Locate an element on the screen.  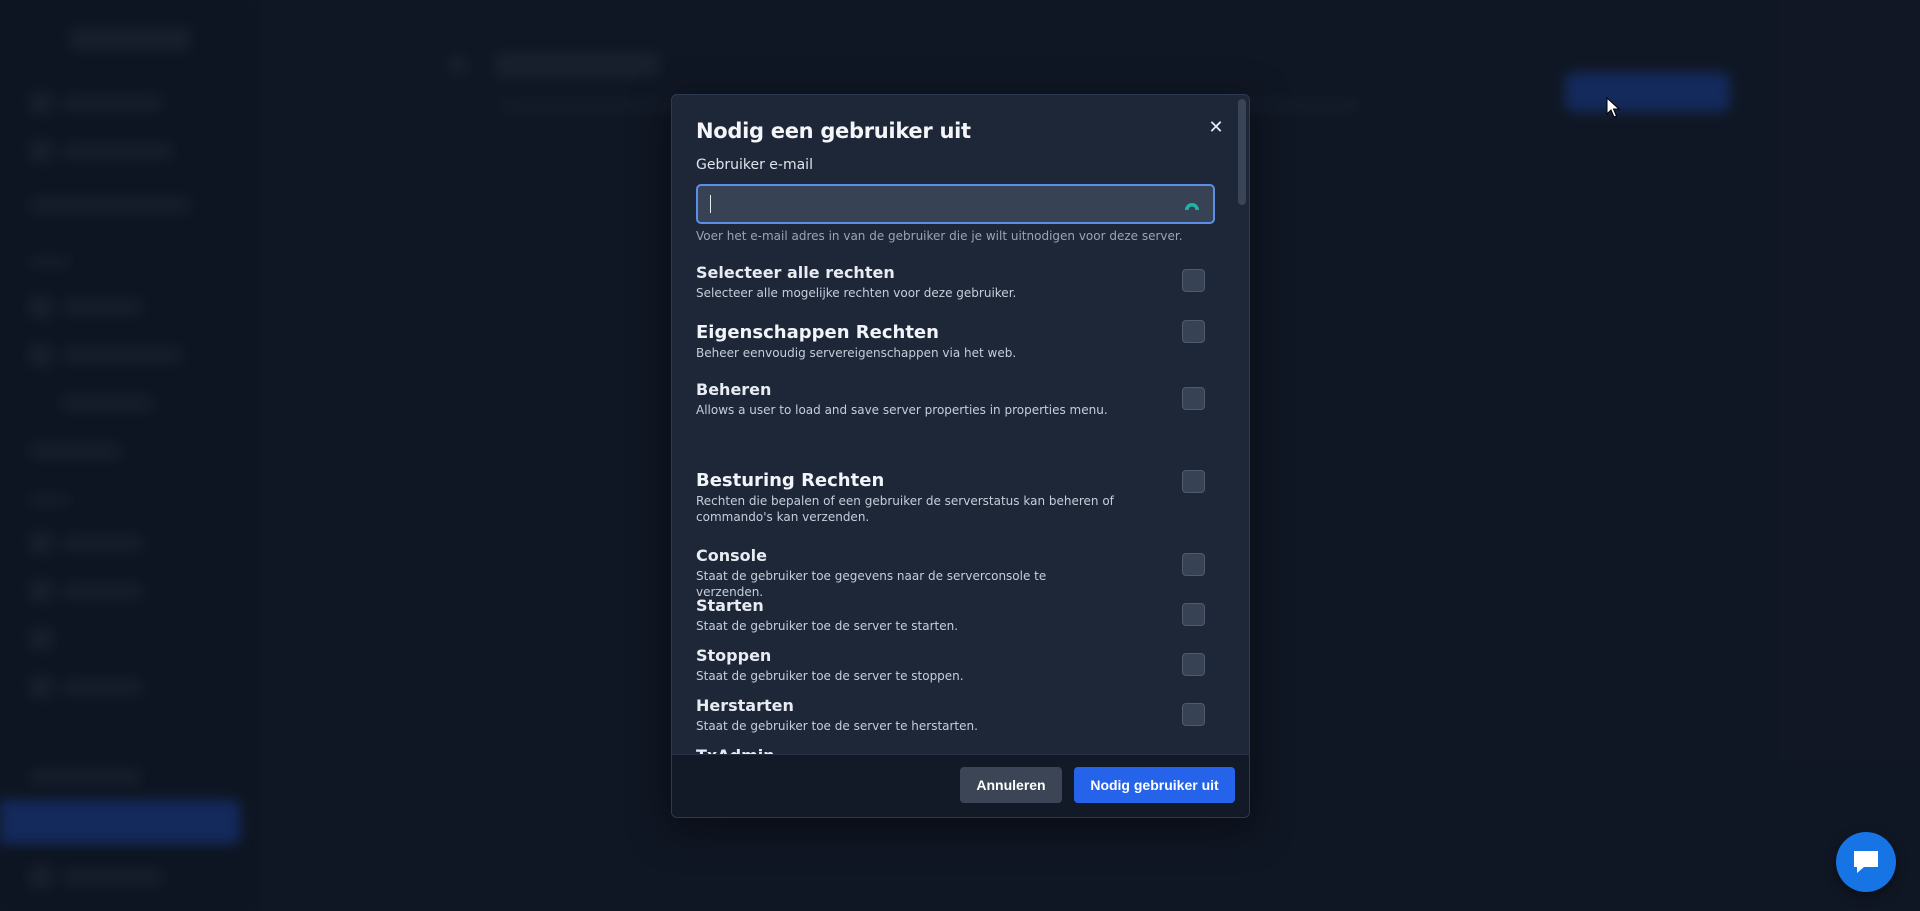
permission-name: Besturing Rechten is located at coordinates (790, 480).